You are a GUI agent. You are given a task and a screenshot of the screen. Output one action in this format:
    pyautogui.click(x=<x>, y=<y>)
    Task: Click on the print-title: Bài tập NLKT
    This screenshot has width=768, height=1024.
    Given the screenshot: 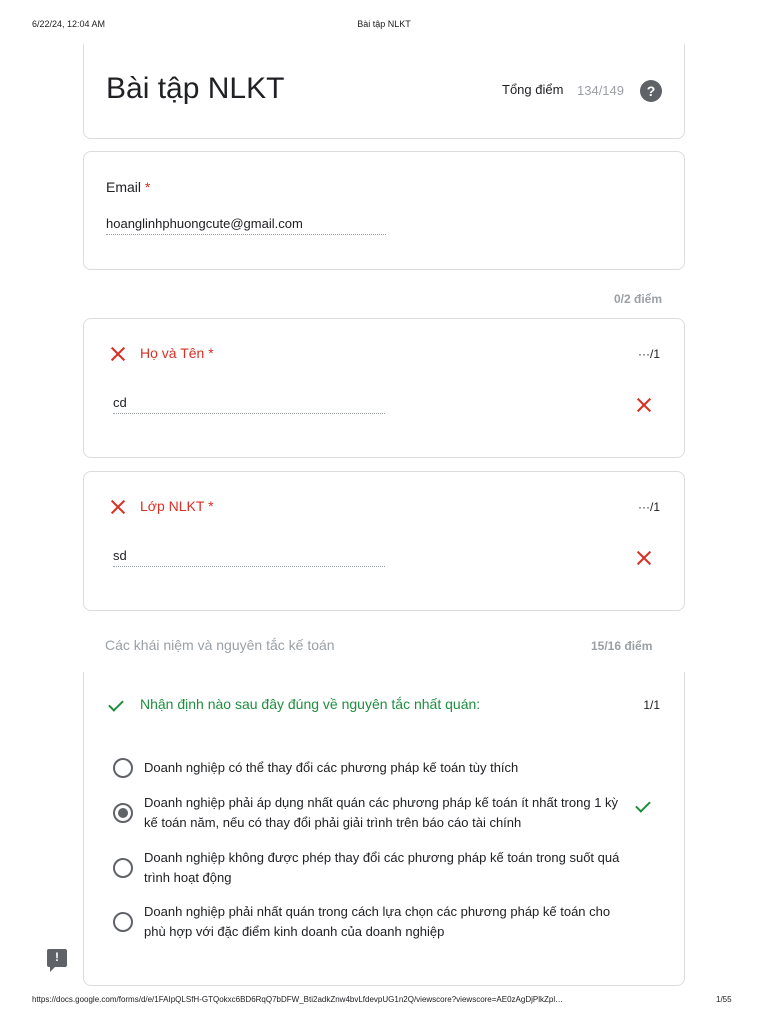 What is the action you would take?
    pyautogui.click(x=384, y=24)
    